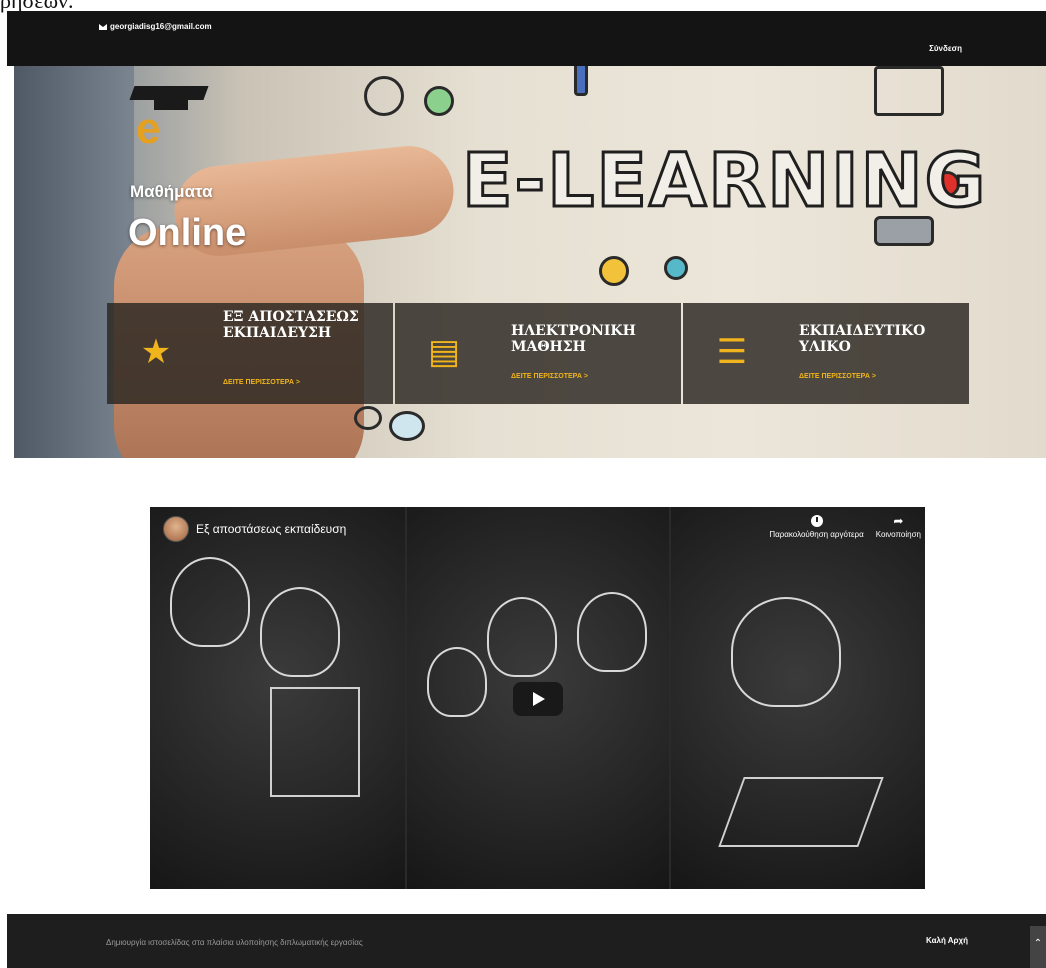  I want to click on hero-headline: Online, so click(187, 233).